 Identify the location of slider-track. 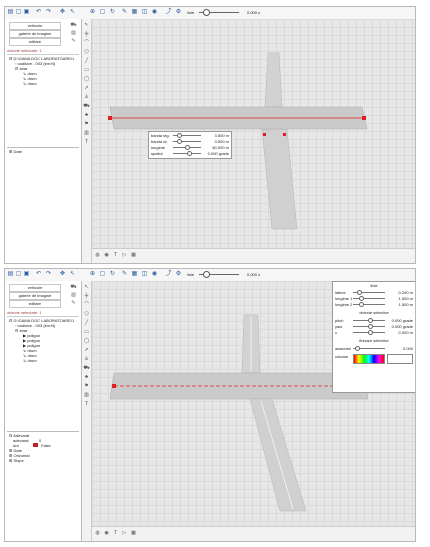
(369, 298).